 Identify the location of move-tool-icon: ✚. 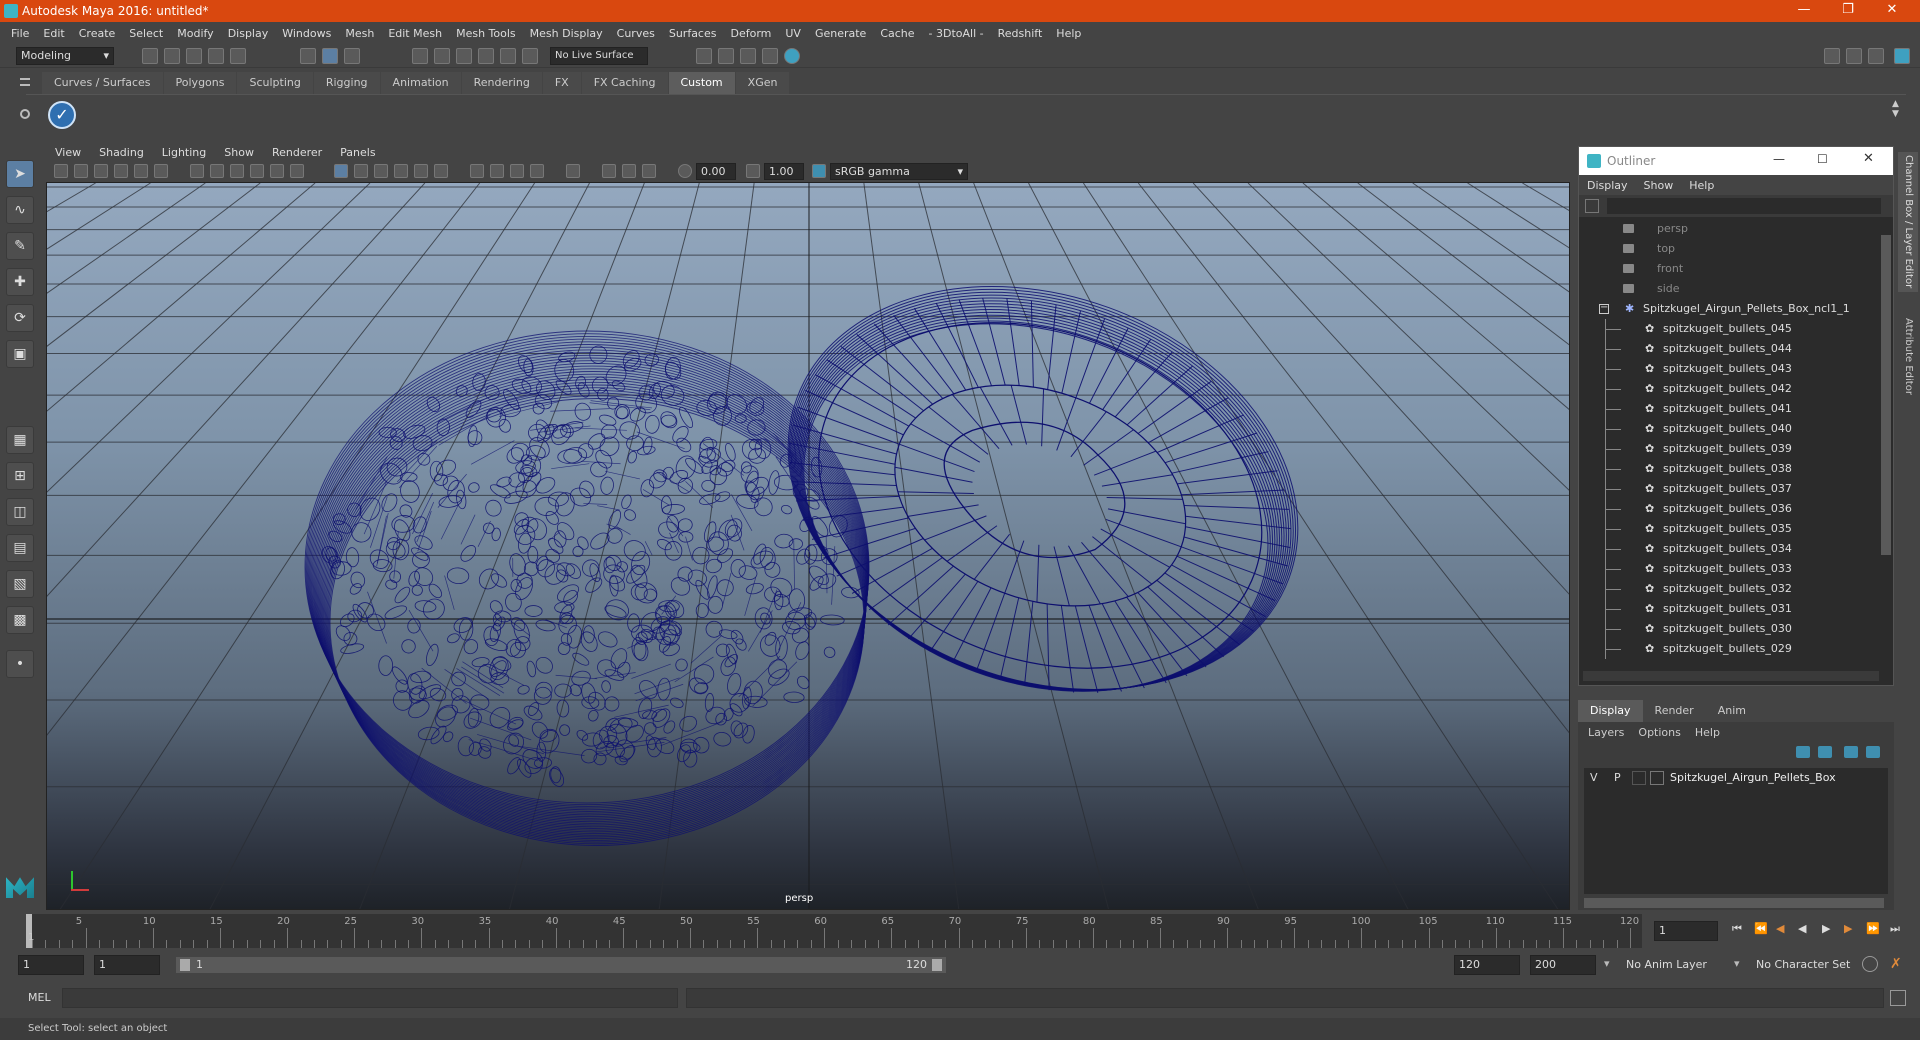
(20, 282).